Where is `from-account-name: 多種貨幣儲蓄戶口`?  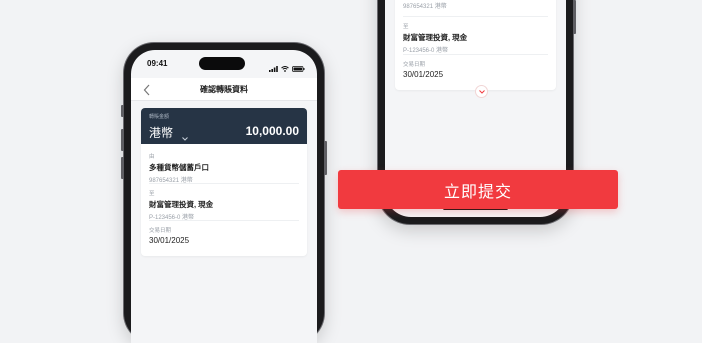
from-account-name: 多種貨幣儲蓄戶口 is located at coordinates (179, 167).